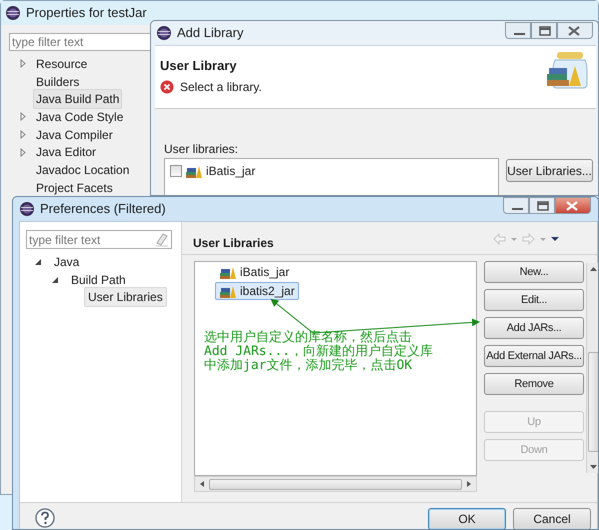  Describe the element at coordinates (231, 171) in the screenshot. I see `library-name: iBatis_jar` at that location.